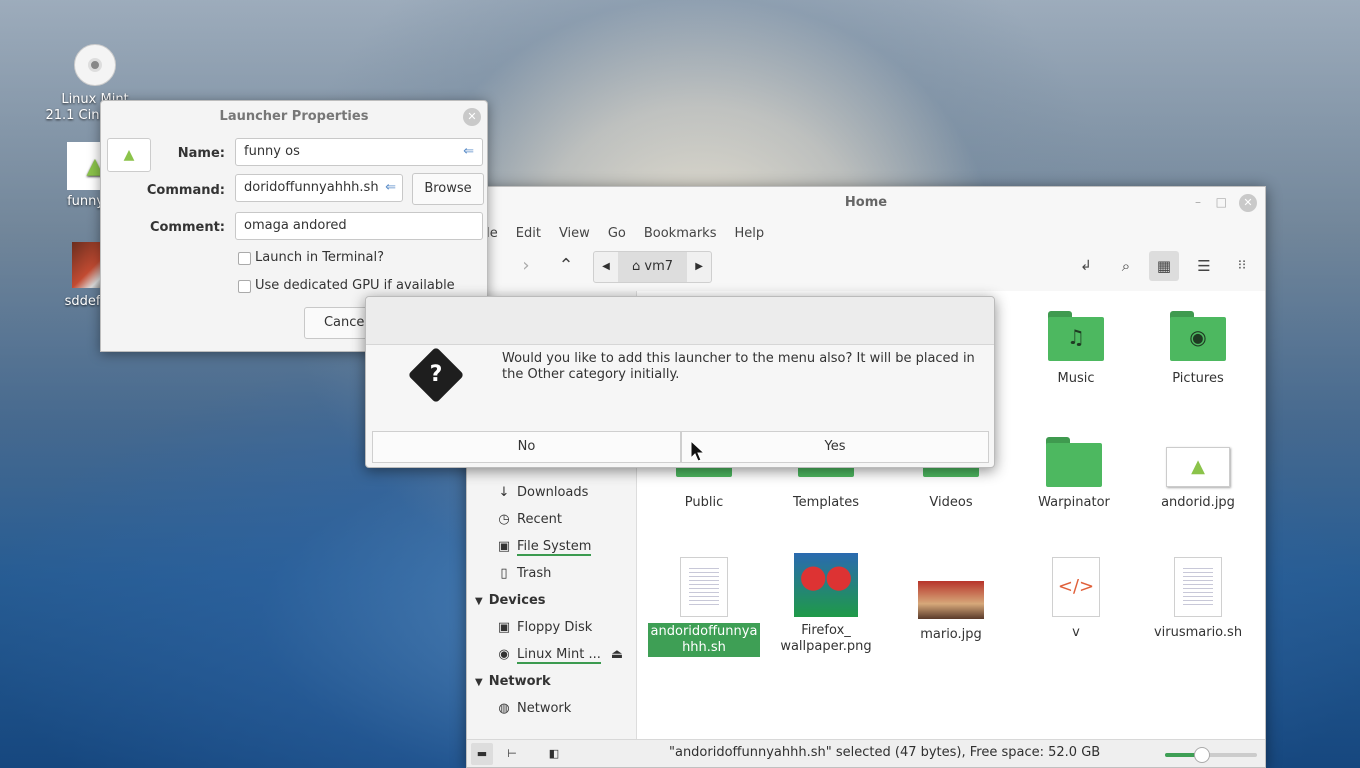 This screenshot has height=768, width=1360. Describe the element at coordinates (1198, 202) in the screenshot. I see `minimize-icon: –` at that location.